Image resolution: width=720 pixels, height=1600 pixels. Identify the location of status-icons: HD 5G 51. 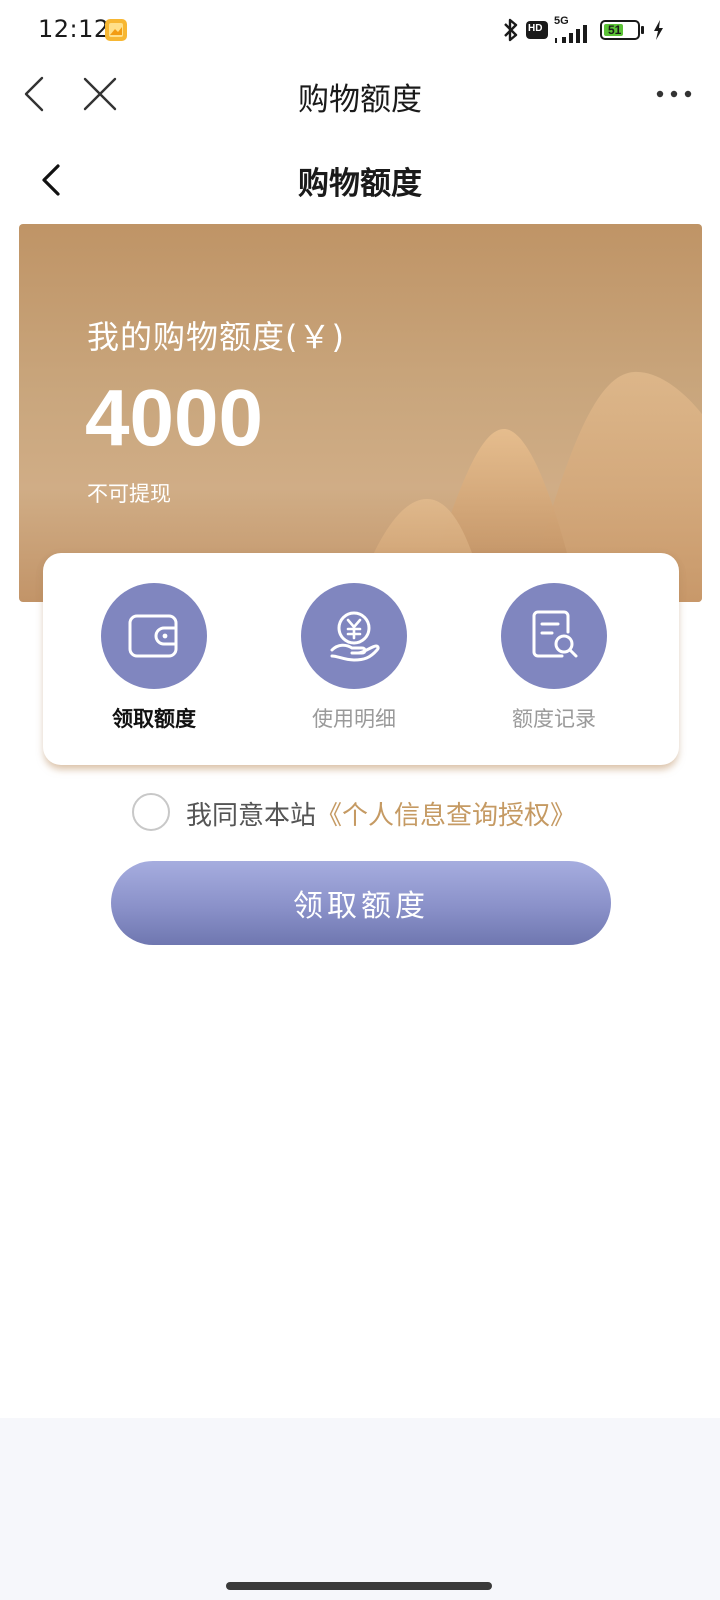
(587, 29).